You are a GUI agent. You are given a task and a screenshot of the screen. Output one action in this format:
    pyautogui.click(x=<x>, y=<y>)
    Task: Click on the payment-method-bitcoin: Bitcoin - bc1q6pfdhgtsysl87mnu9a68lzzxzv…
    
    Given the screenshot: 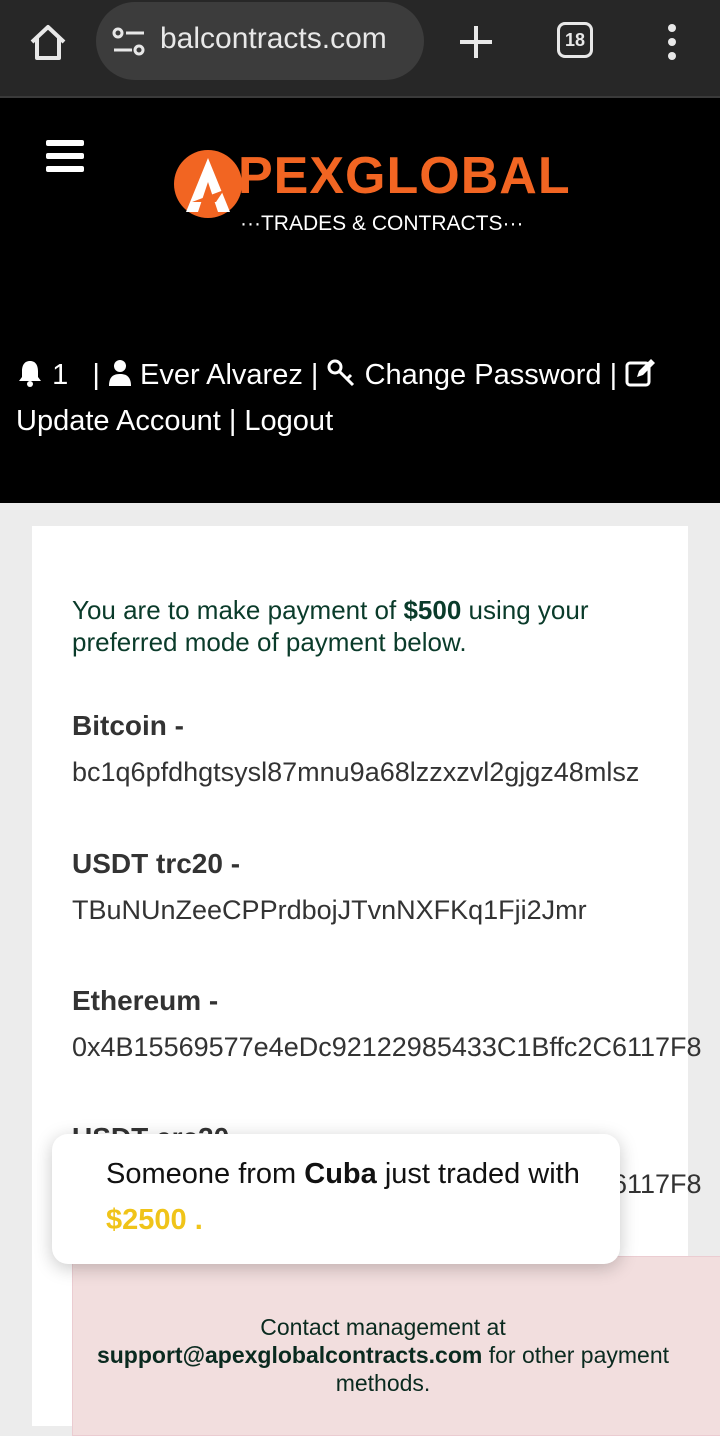 What is the action you would take?
    pyautogui.click(x=396, y=749)
    